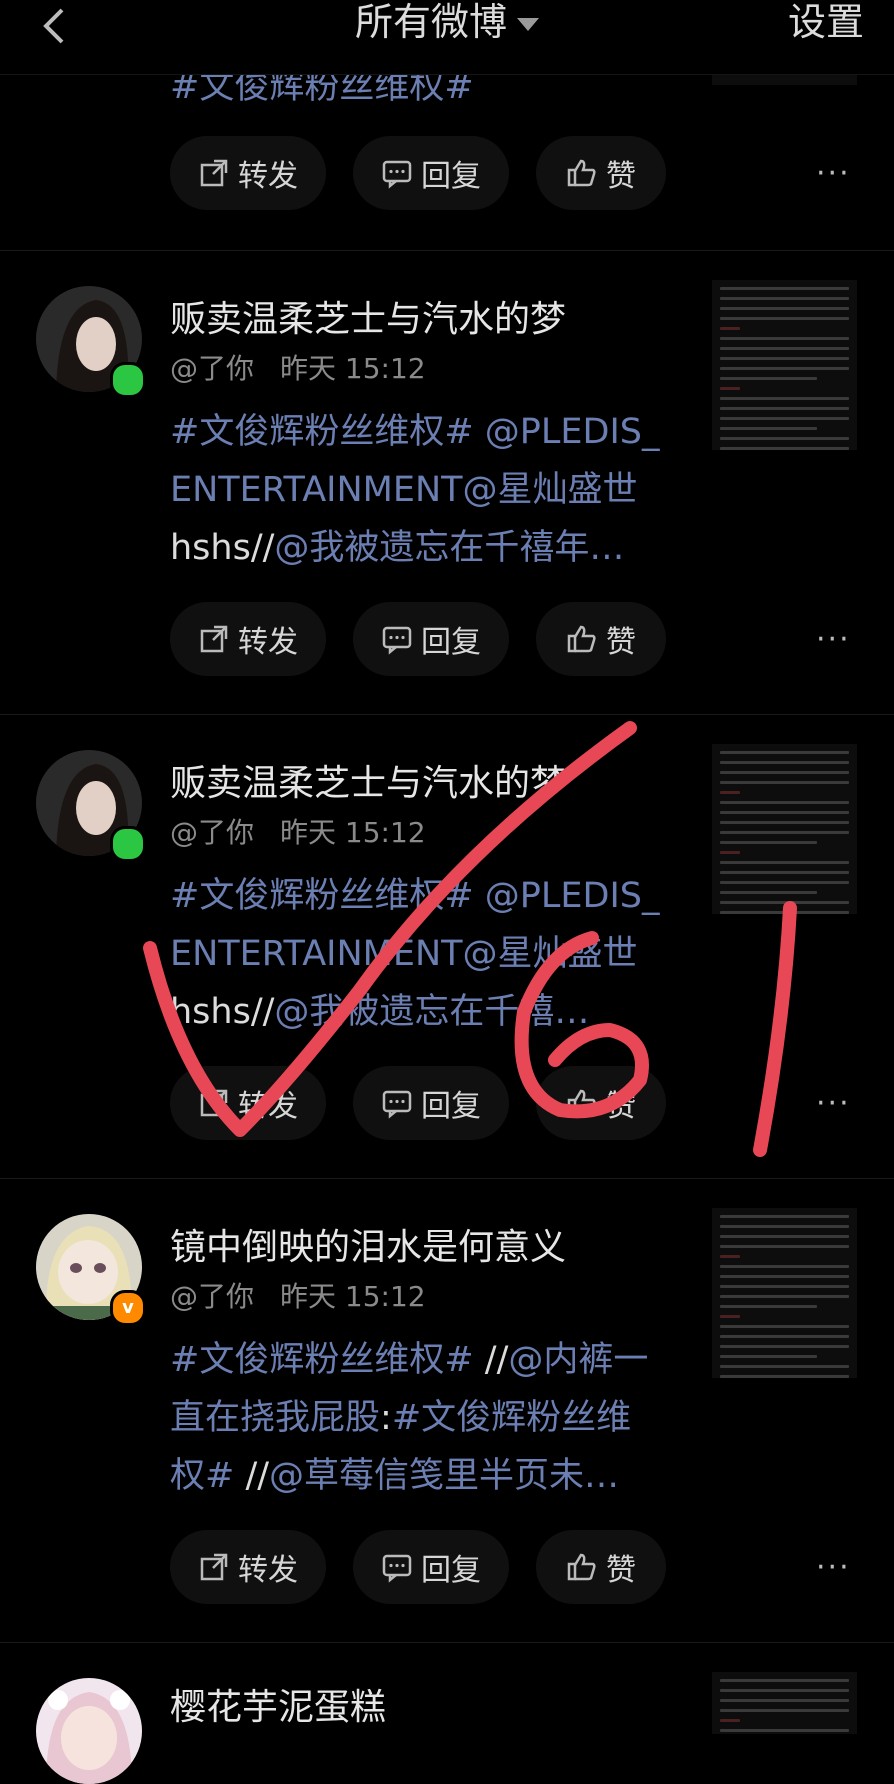 This screenshot has height=1784, width=894. I want to click on avatar, so click(89, 1731).